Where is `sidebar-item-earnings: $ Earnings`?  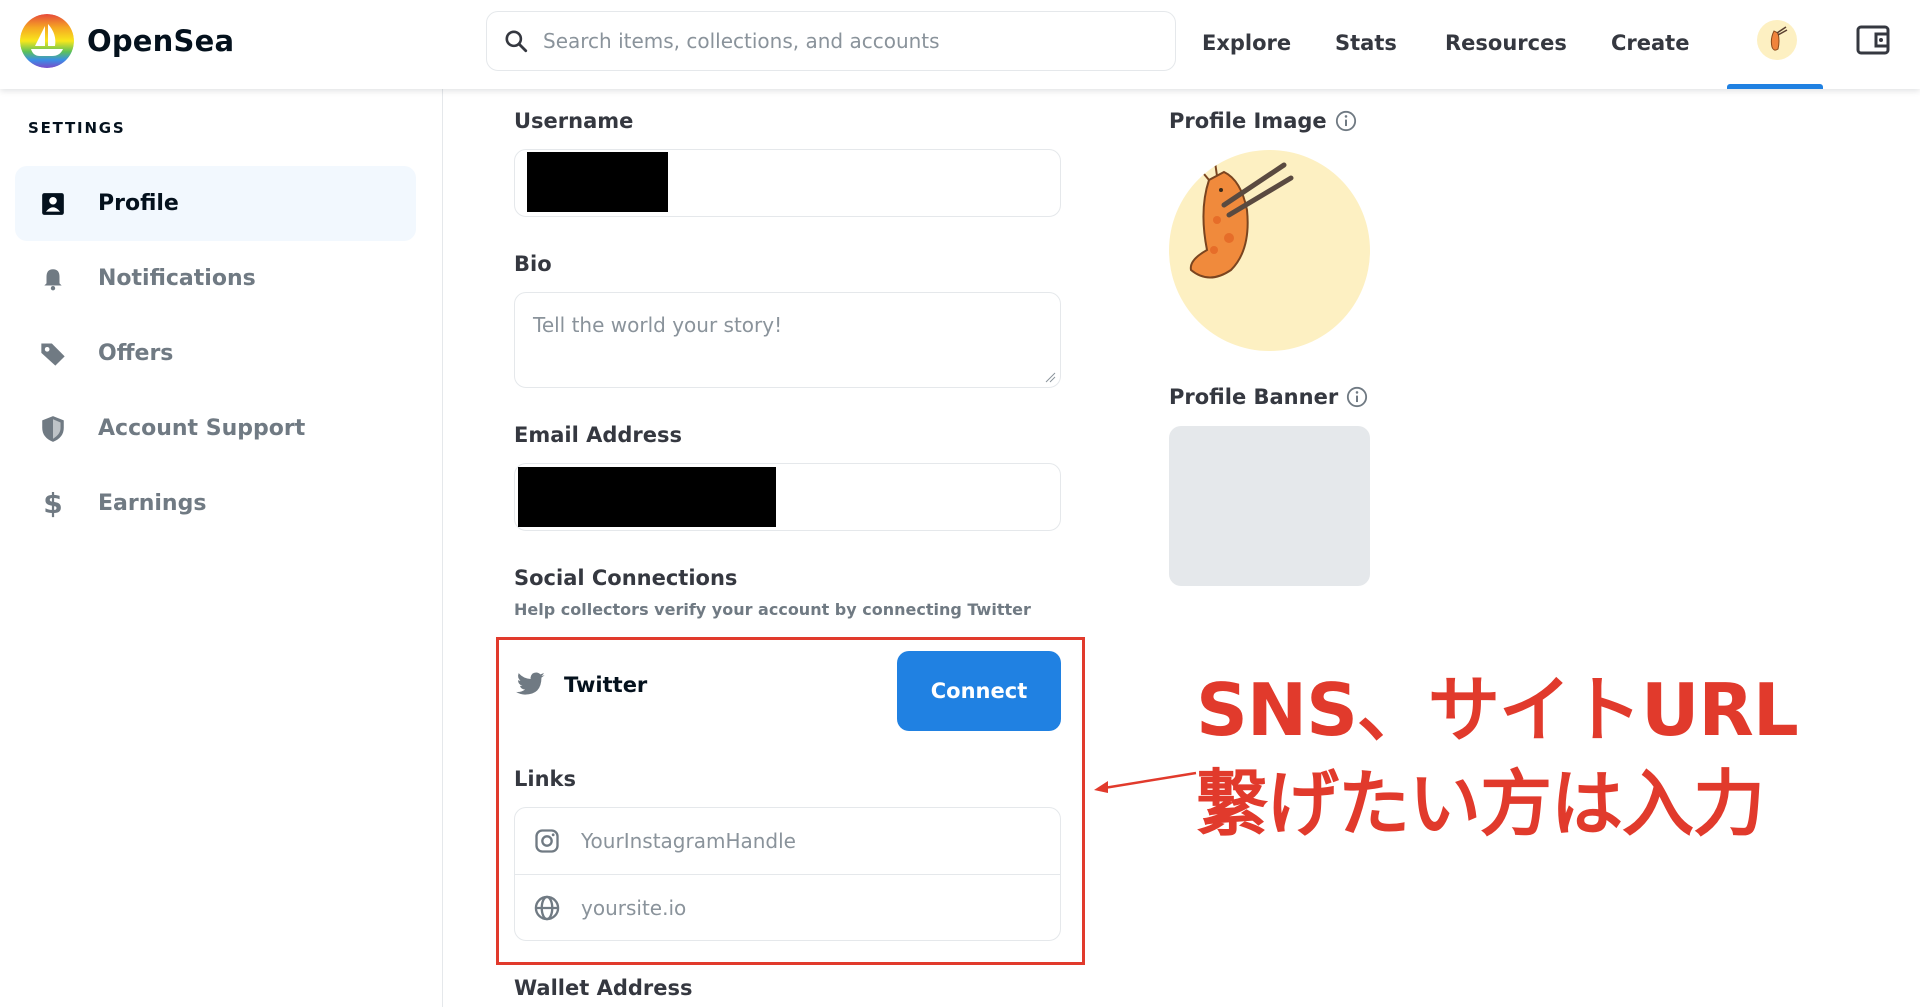
sidebar-item-earnings: $ Earnings is located at coordinates (215, 503).